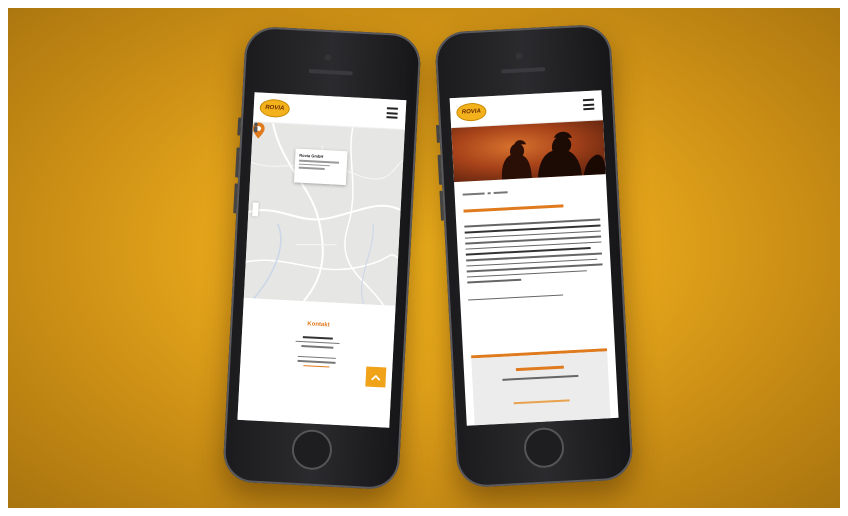 This screenshot has width=848, height=516. What do you see at coordinates (311, 155) in the screenshot?
I see `map-popup-title: Rovia GmbH` at bounding box center [311, 155].